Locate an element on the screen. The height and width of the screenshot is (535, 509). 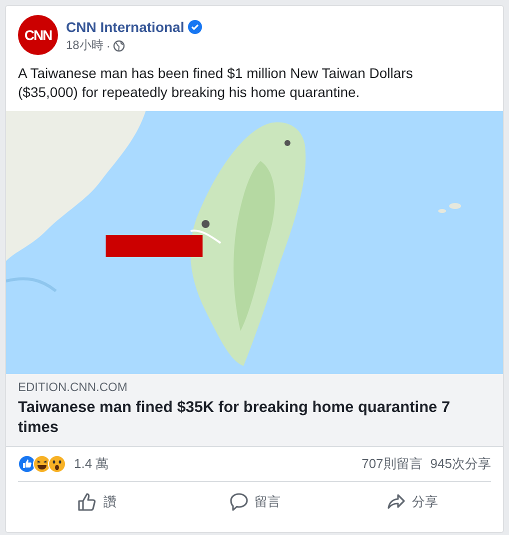
speech-bubble-icon is located at coordinates (238, 502).